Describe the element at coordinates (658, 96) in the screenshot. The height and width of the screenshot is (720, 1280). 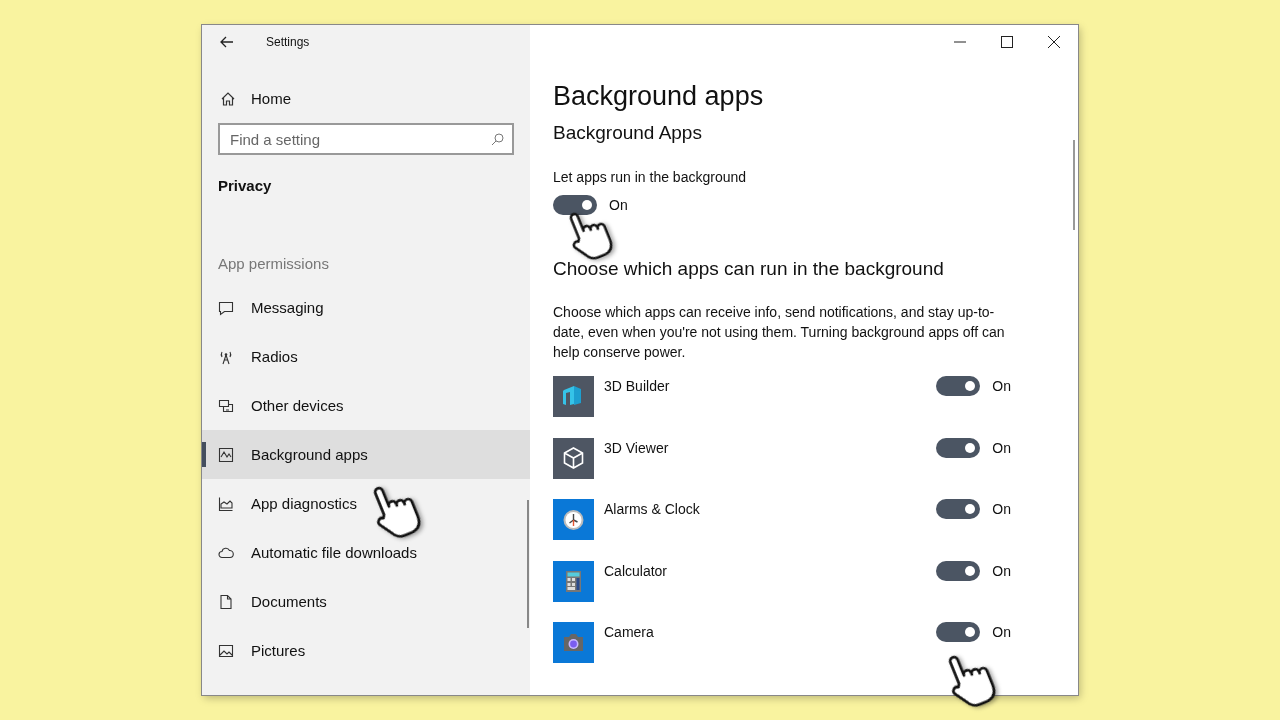
I see `page-title: Background apps` at that location.